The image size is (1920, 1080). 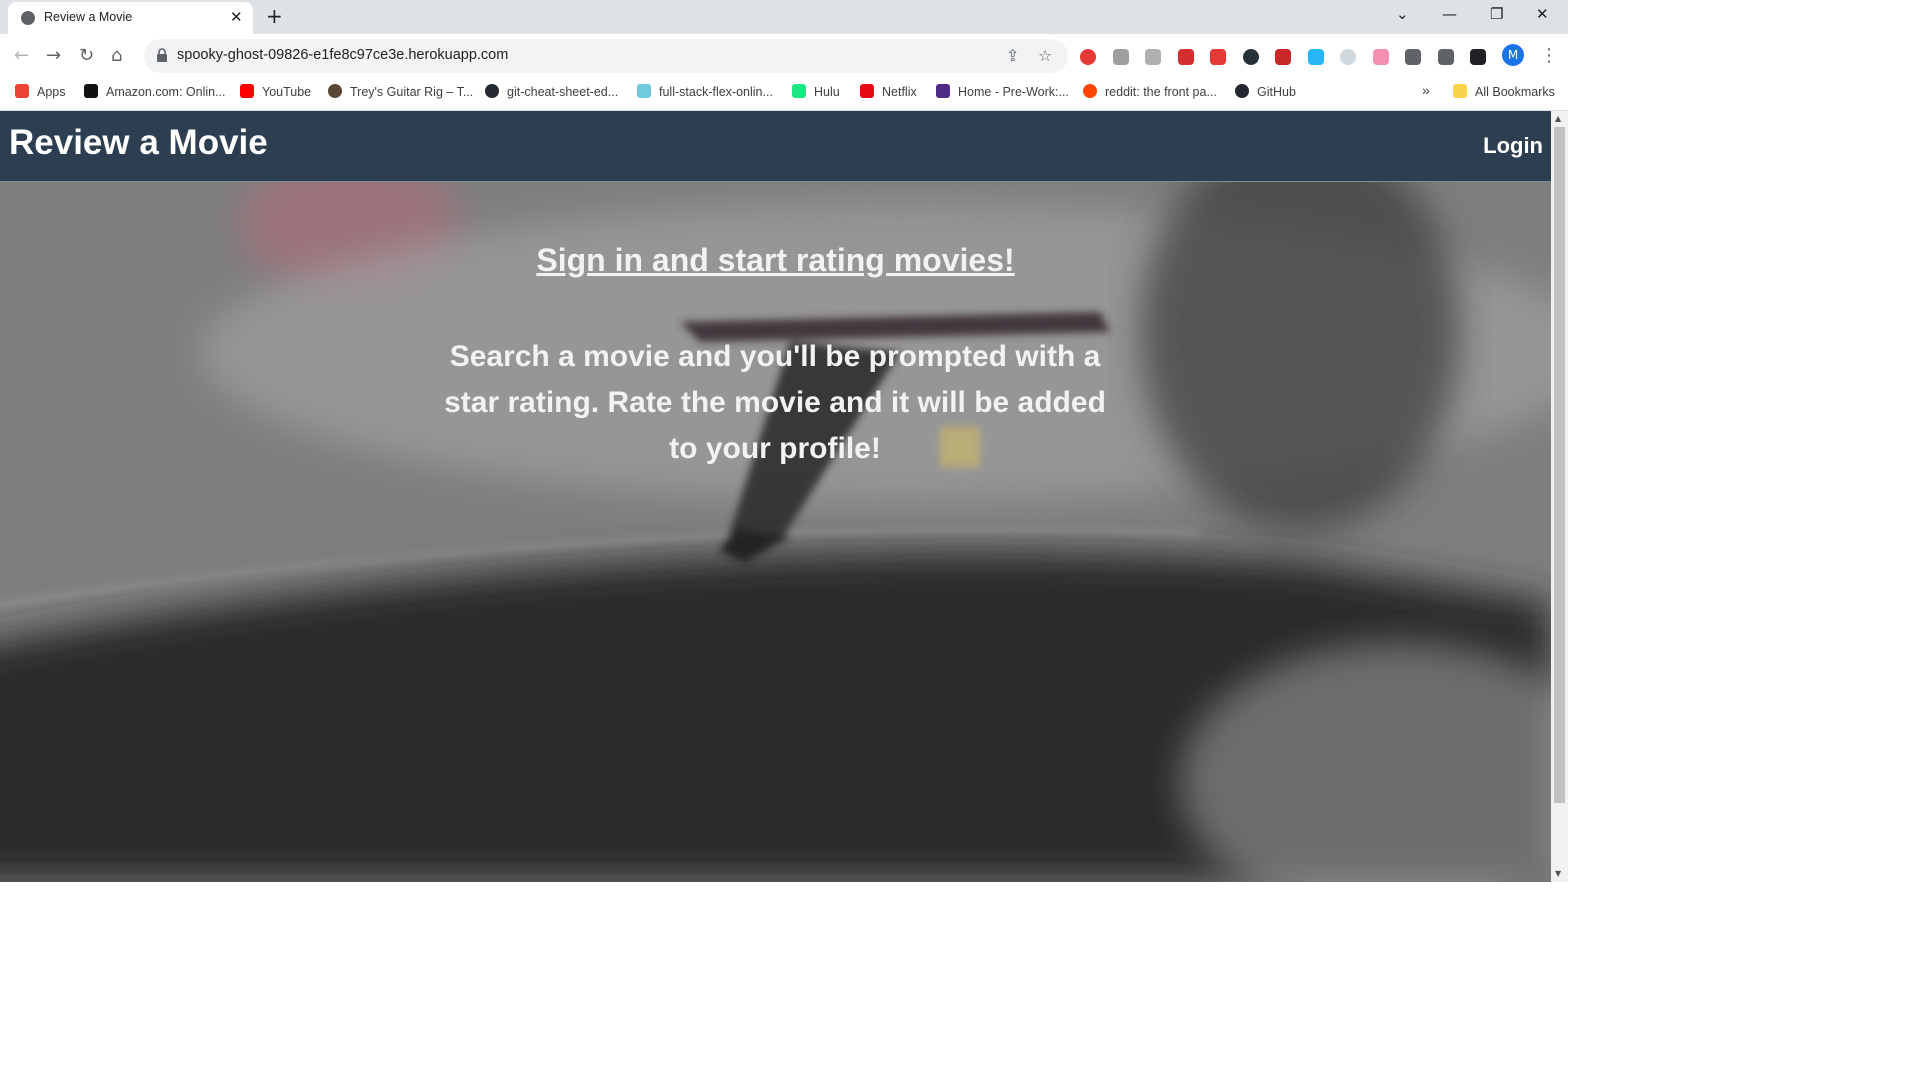 What do you see at coordinates (86, 56) in the screenshot?
I see `reload-button: ↻` at bounding box center [86, 56].